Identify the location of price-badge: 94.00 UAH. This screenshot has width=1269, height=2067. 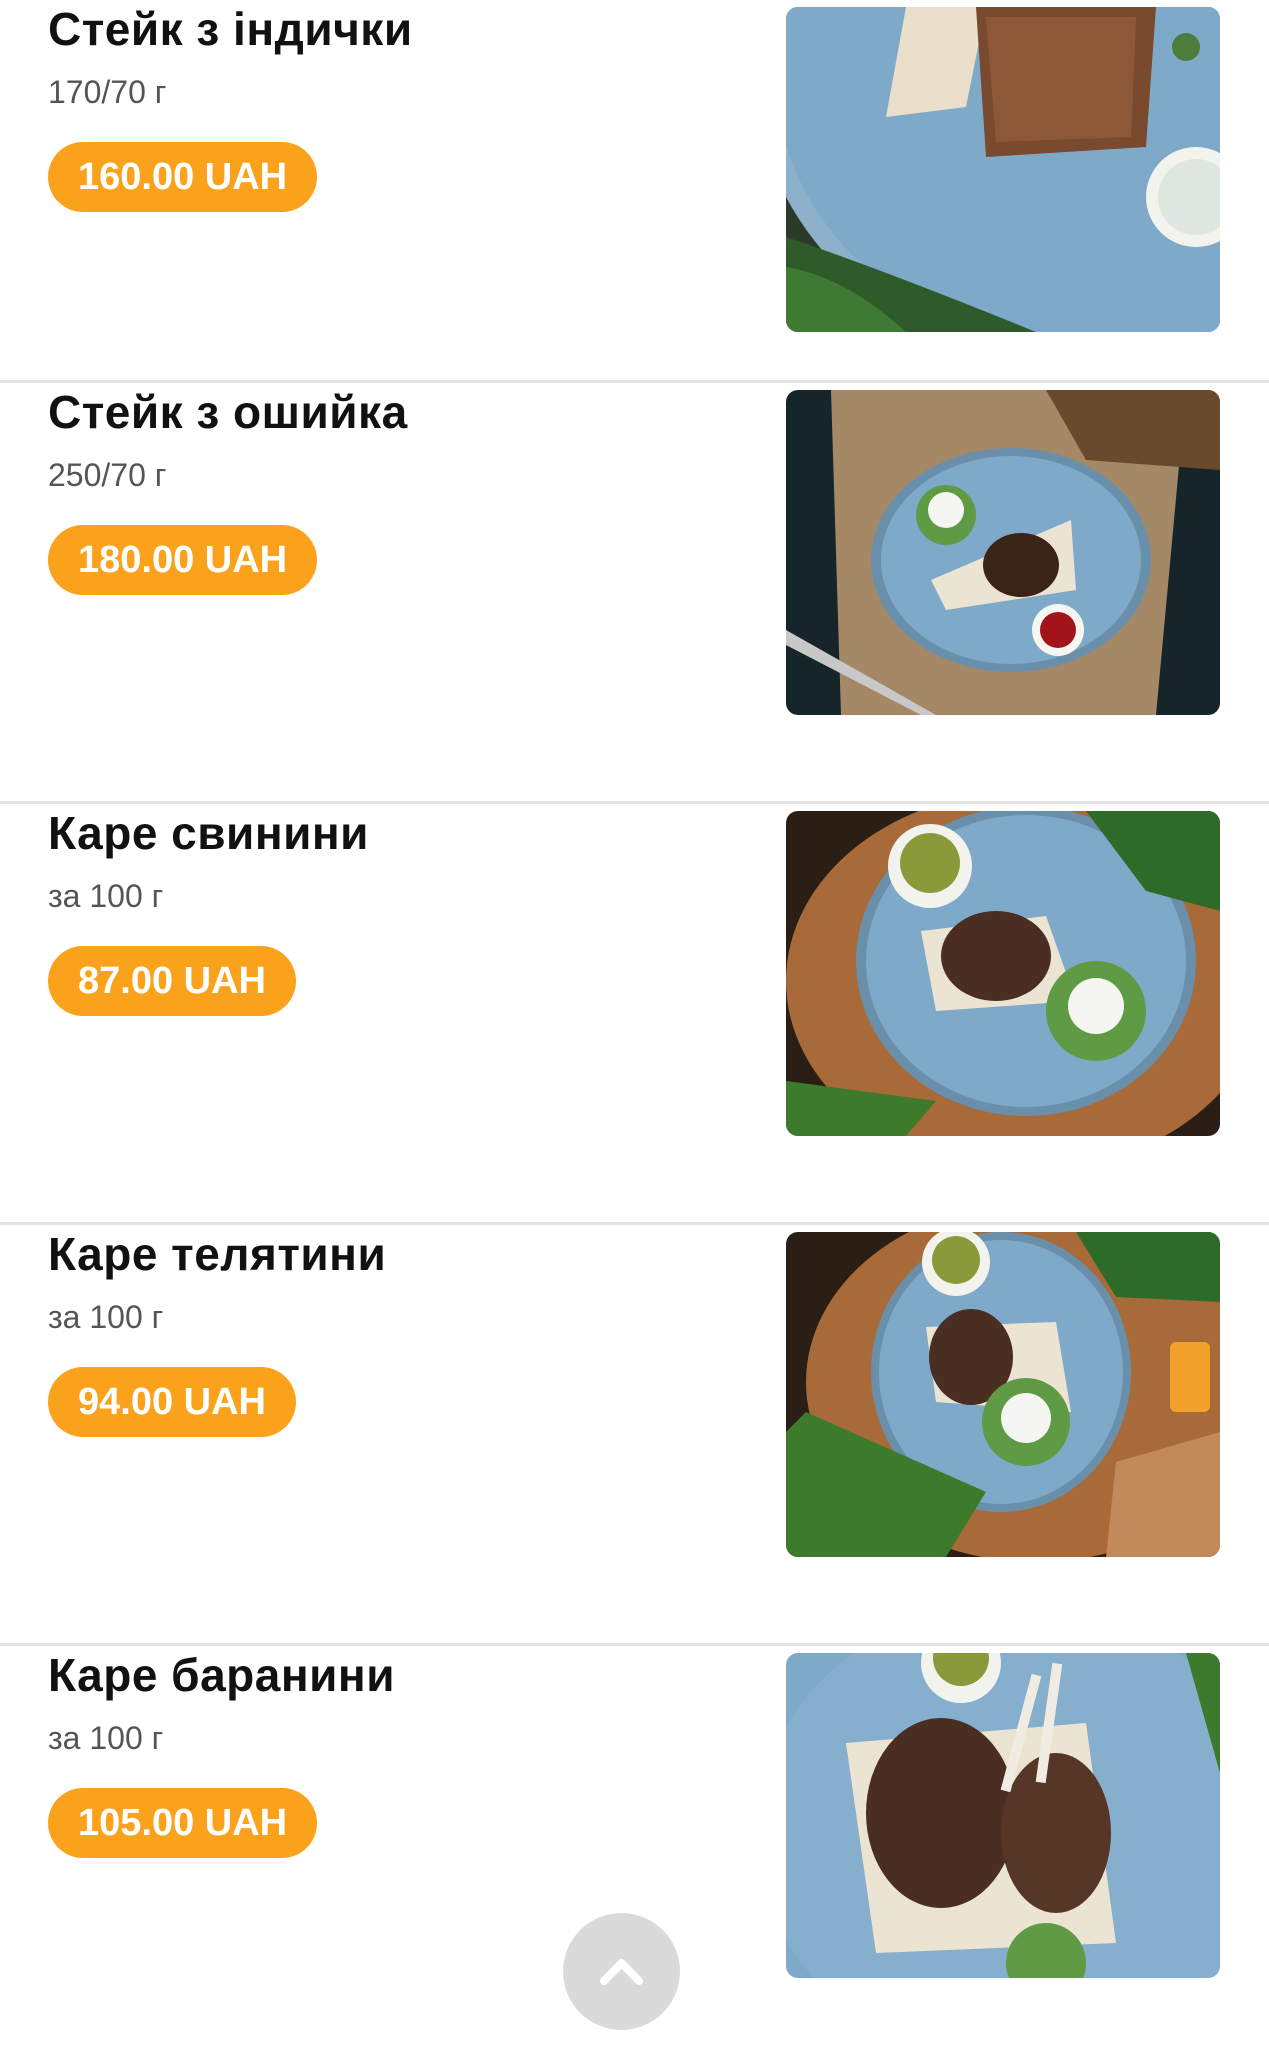
(172, 1402).